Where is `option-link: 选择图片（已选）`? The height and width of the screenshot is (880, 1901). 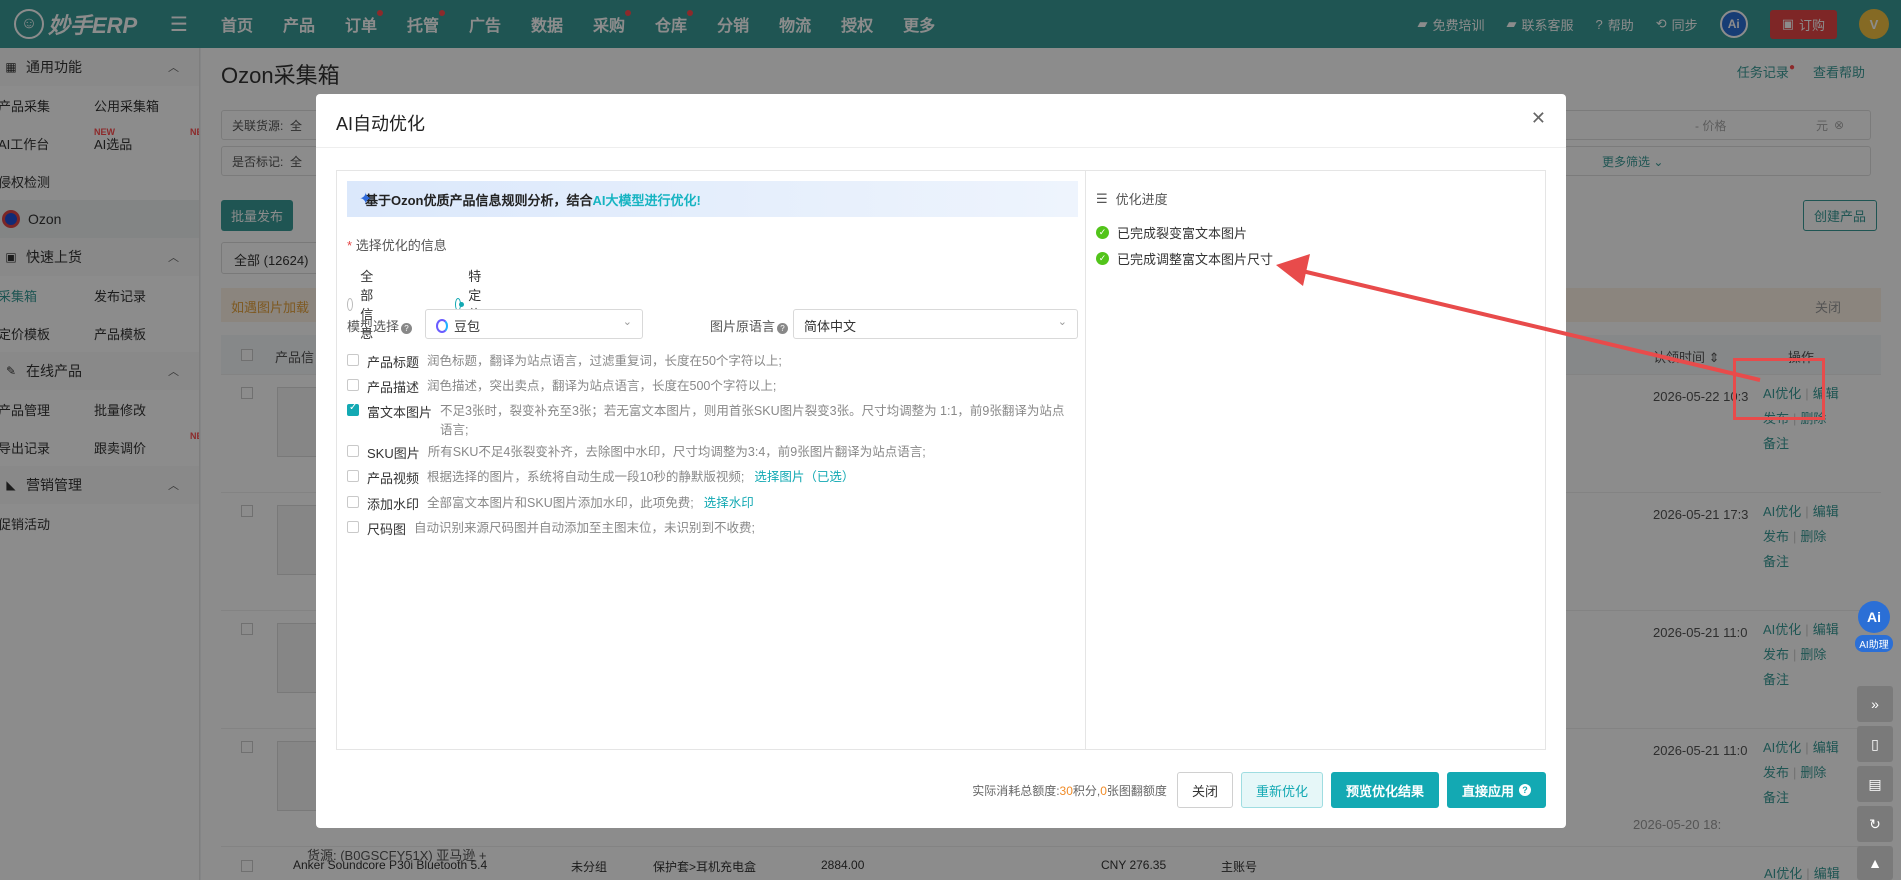 option-link: 选择图片（已选） is located at coordinates (804, 477).